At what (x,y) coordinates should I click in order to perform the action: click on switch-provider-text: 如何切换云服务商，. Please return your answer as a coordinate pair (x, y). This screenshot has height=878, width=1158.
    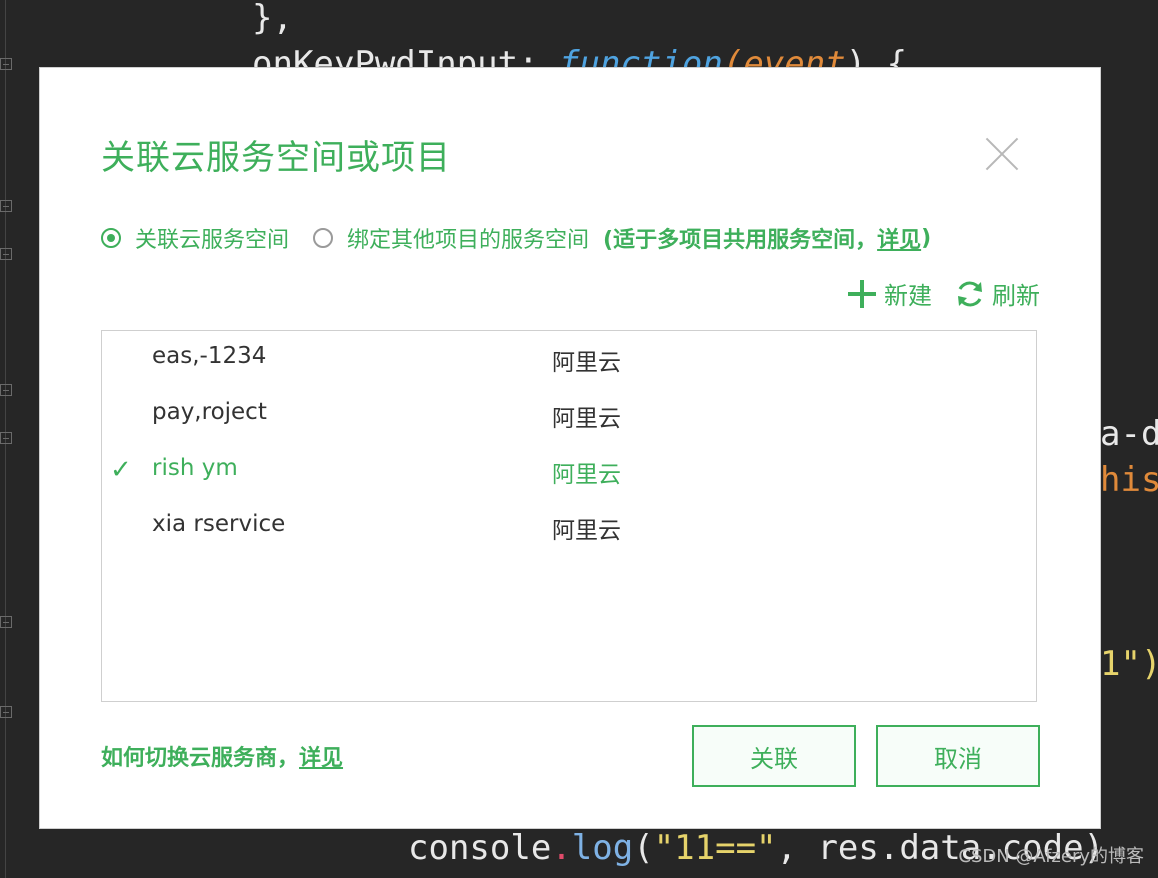
    Looking at the image, I should click on (200, 758).